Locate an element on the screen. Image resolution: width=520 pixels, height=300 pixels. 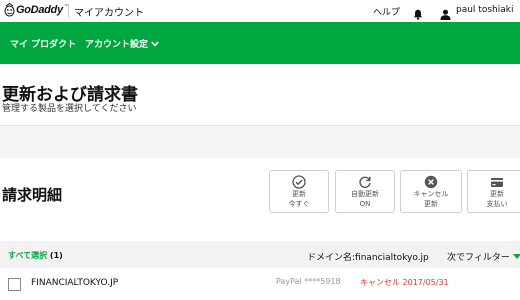
nav-account-settings: アカウント設定 is located at coordinates (122, 43).